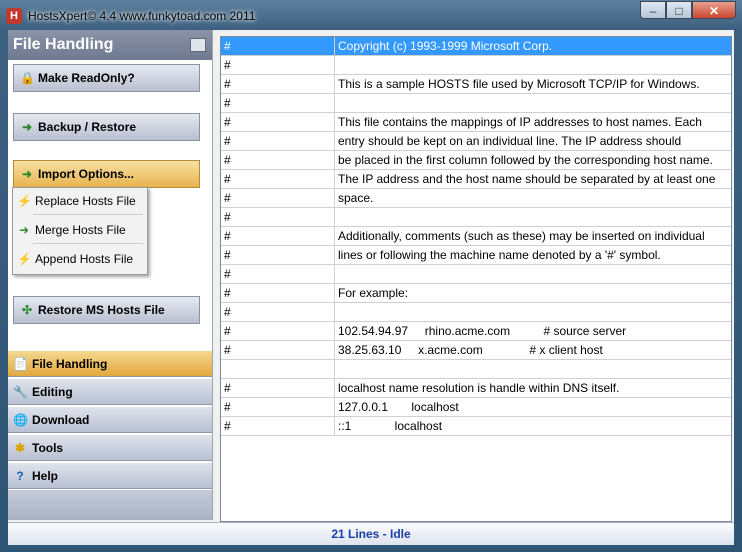  I want to click on recycle-icon: ✣, so click(27, 310).